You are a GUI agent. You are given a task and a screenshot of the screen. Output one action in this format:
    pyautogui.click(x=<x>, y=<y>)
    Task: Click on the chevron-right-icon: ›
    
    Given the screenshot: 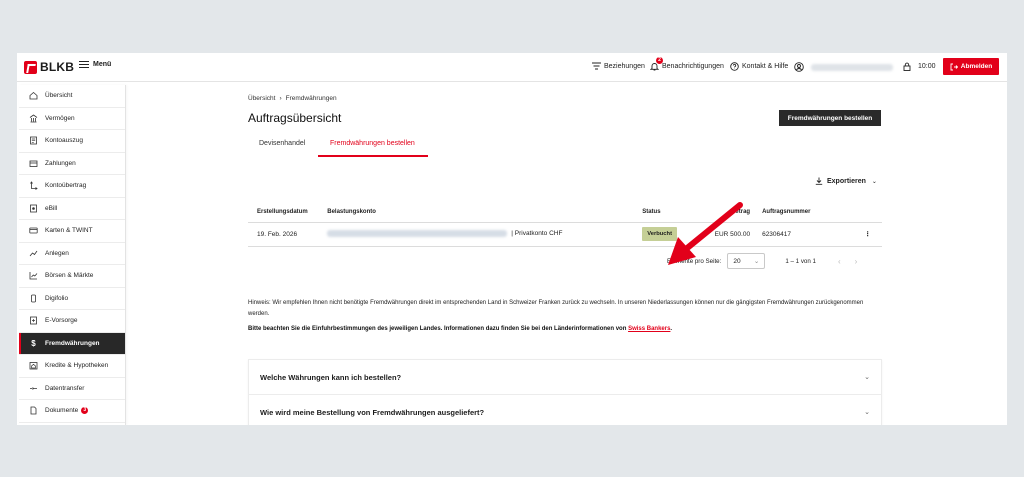 What is the action you would take?
    pyautogui.click(x=280, y=98)
    